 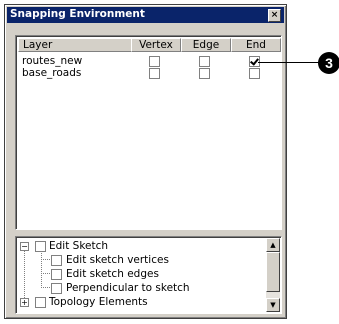 I want to click on tree-item-edit-sketch: − Edit Sketch, so click(x=136, y=246).